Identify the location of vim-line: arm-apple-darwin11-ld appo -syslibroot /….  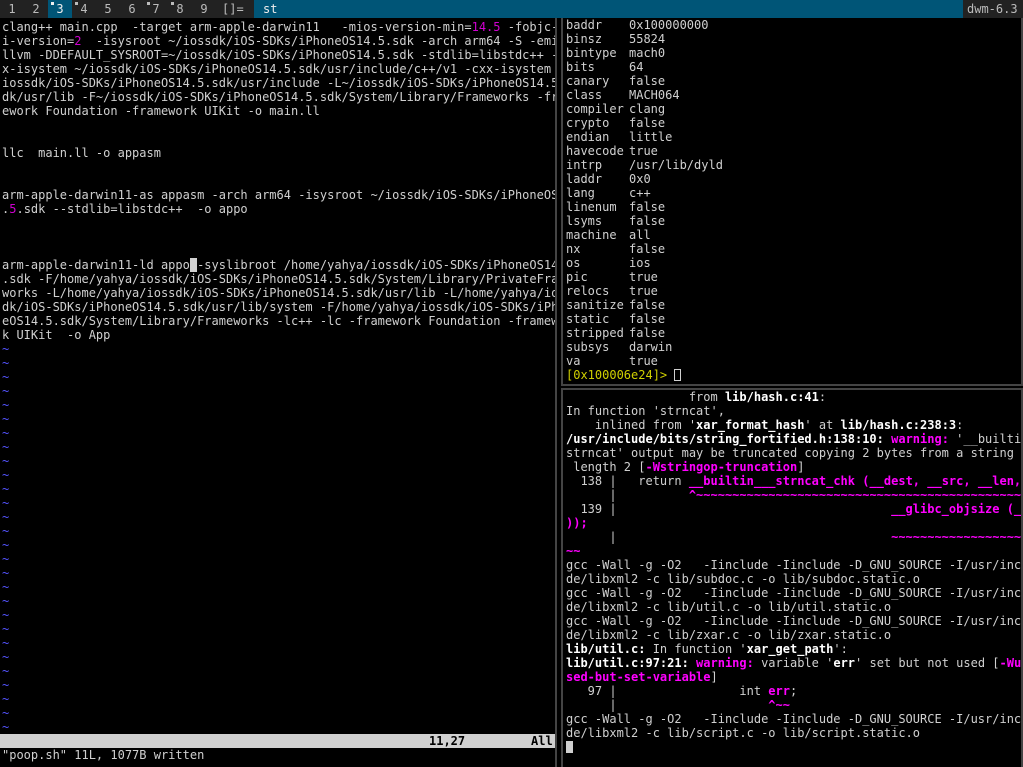
(278, 265).